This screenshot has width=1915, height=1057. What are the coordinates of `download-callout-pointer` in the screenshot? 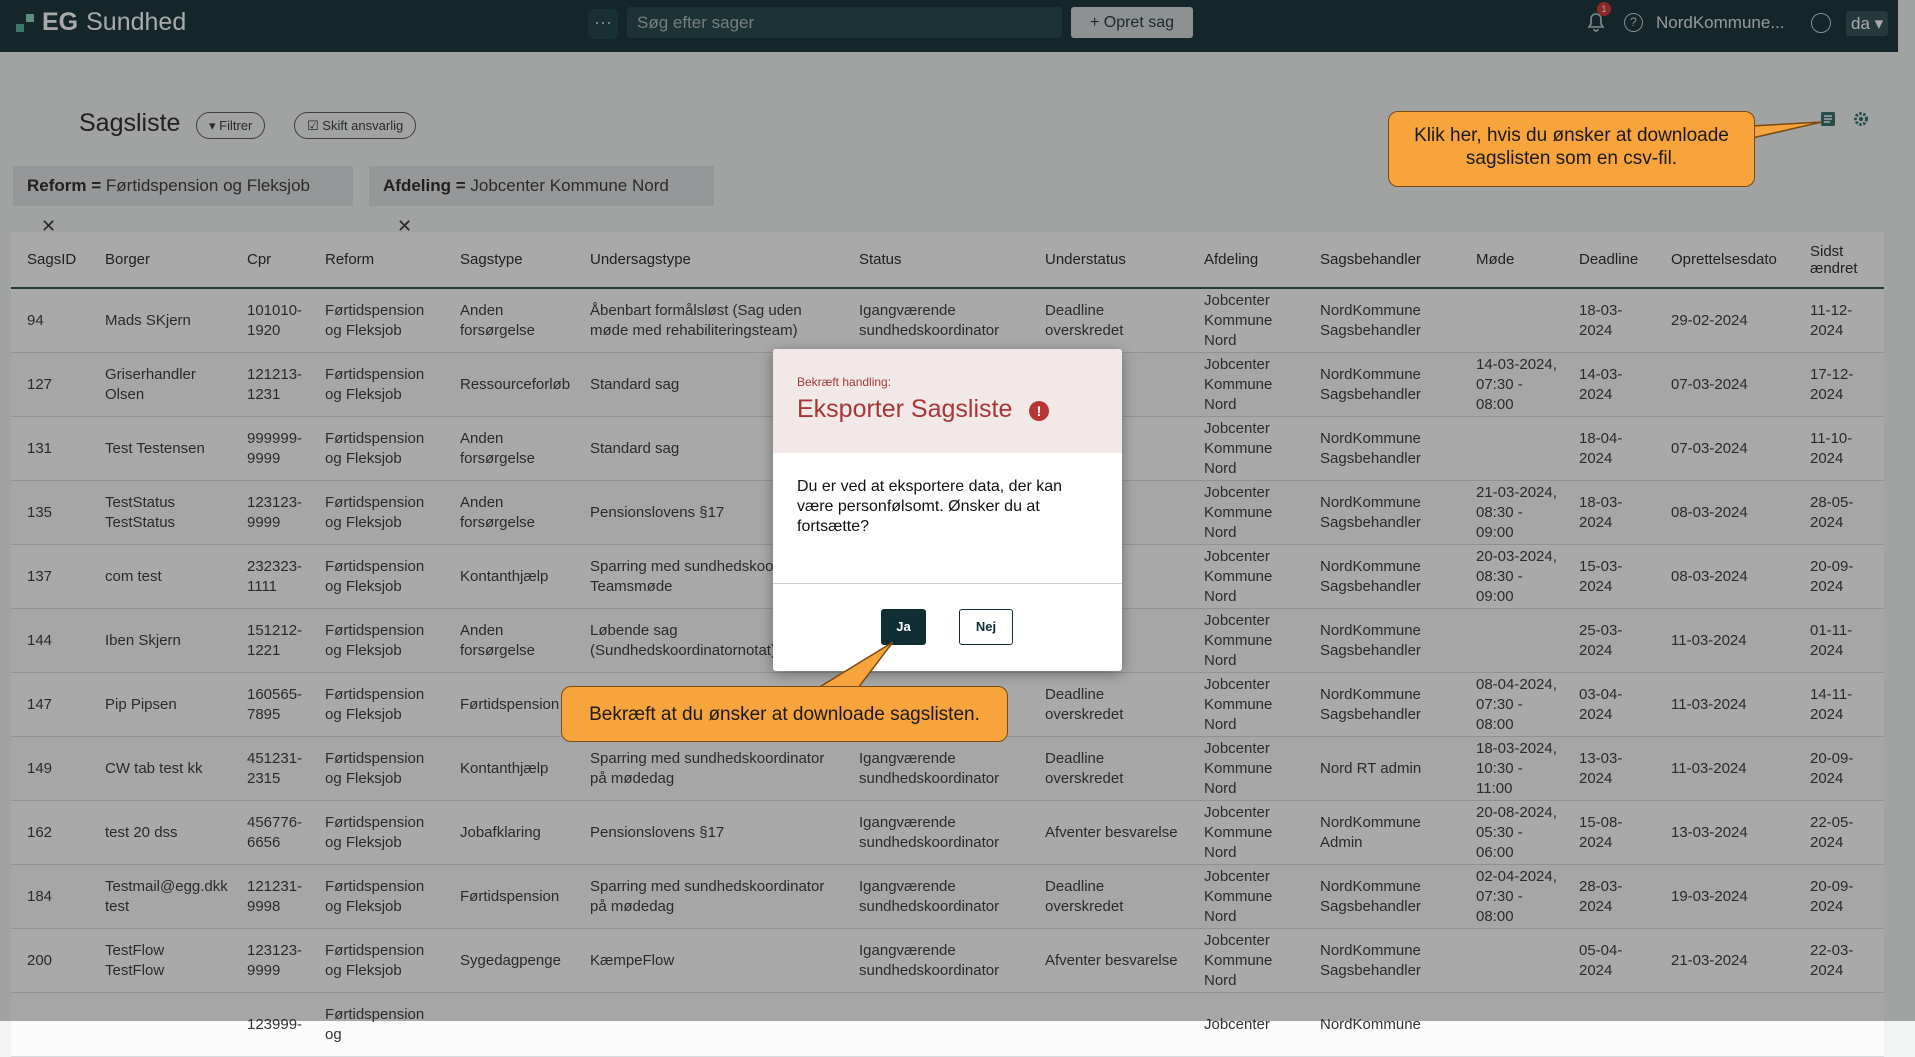 It's located at (1787, 130).